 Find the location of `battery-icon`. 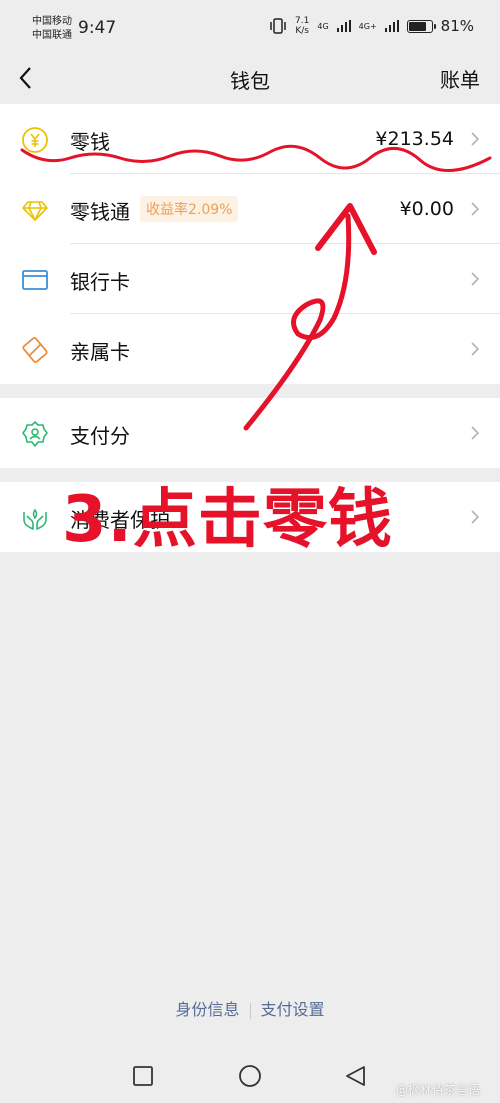

battery-icon is located at coordinates (421, 26).